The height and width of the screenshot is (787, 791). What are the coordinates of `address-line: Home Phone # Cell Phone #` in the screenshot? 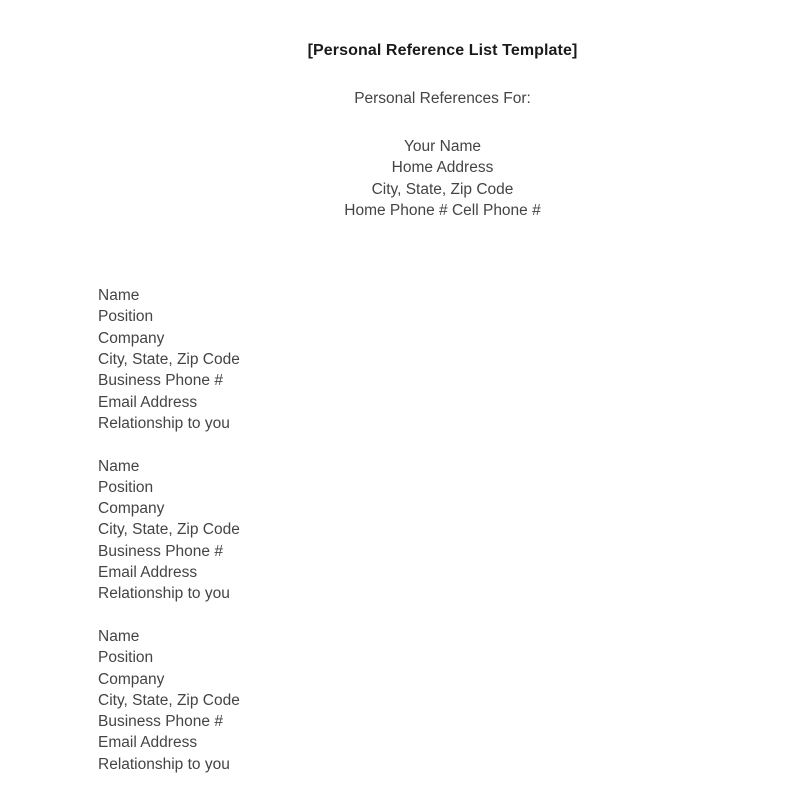 It's located at (442, 210).